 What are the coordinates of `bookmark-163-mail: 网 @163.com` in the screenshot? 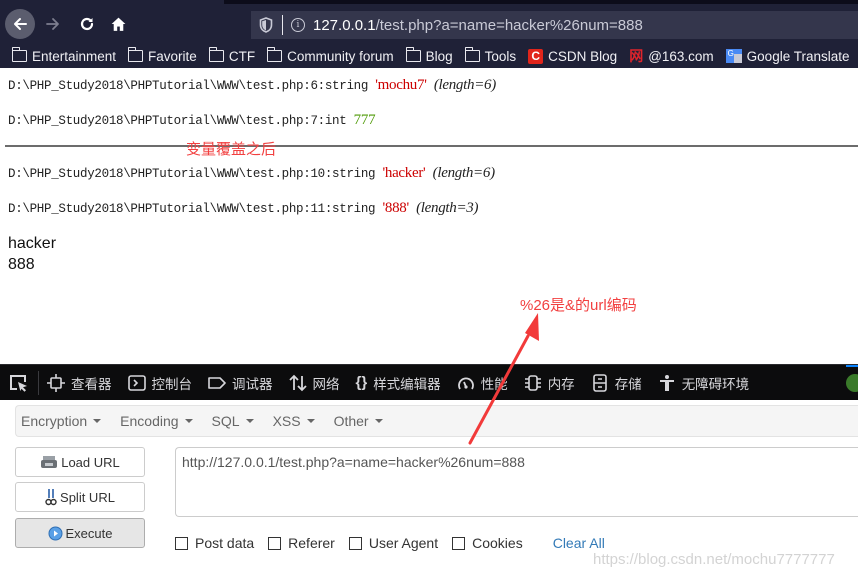 It's located at (671, 56).